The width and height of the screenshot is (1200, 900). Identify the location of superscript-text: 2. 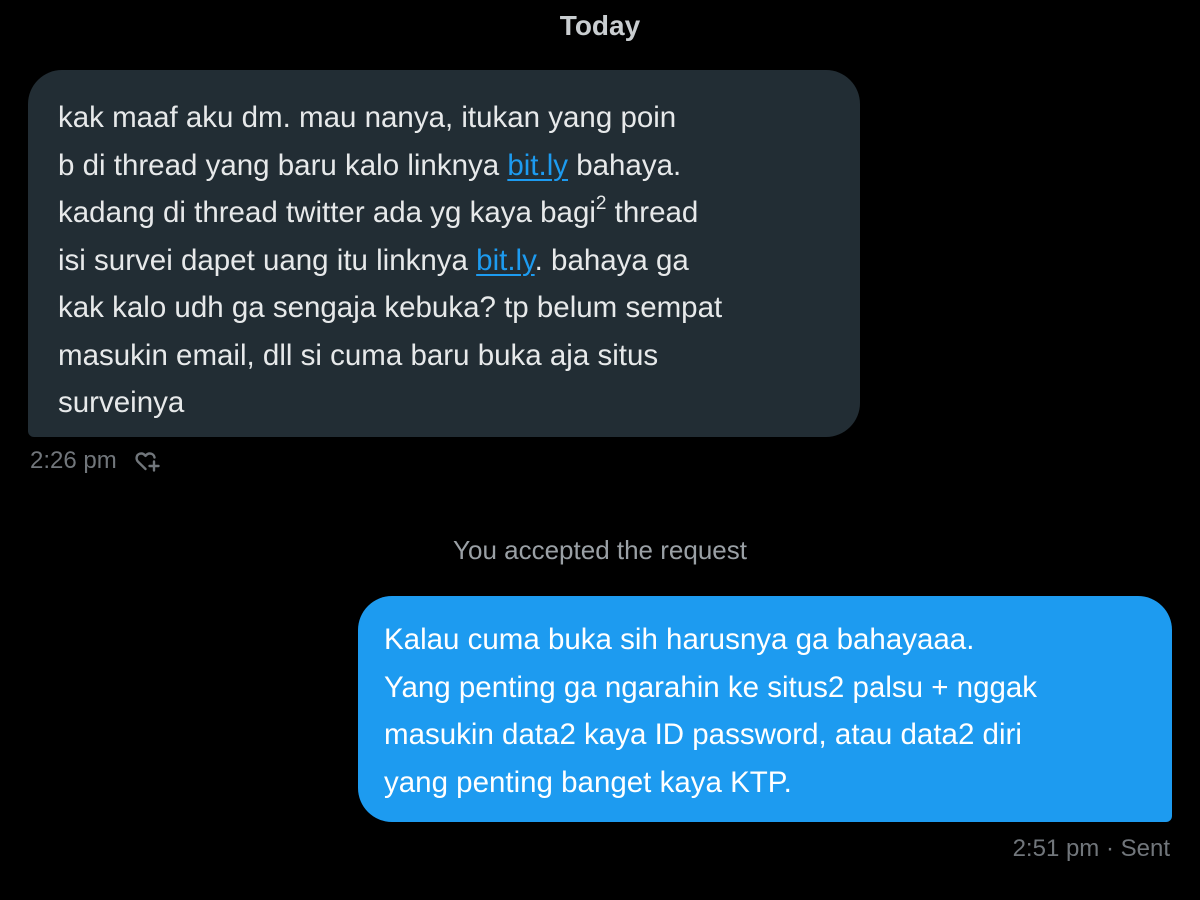
(601, 204).